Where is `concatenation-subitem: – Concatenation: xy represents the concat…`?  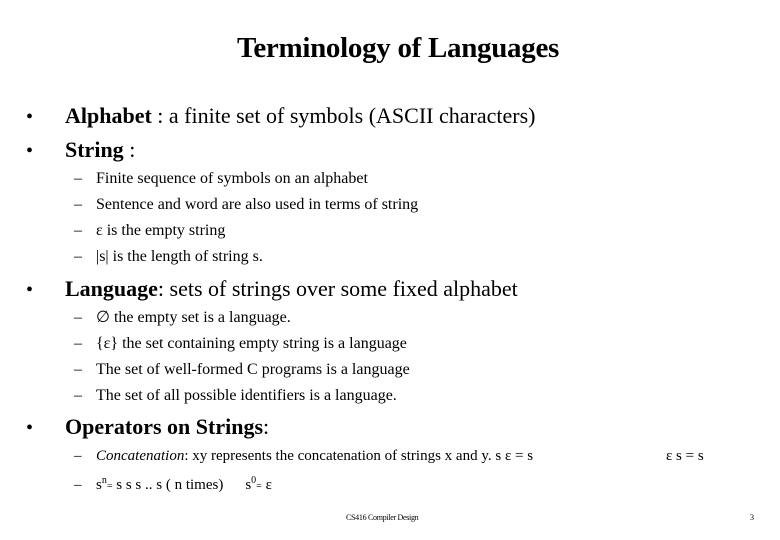 concatenation-subitem: – Concatenation: xy represents the concat… is located at coordinates (303, 456).